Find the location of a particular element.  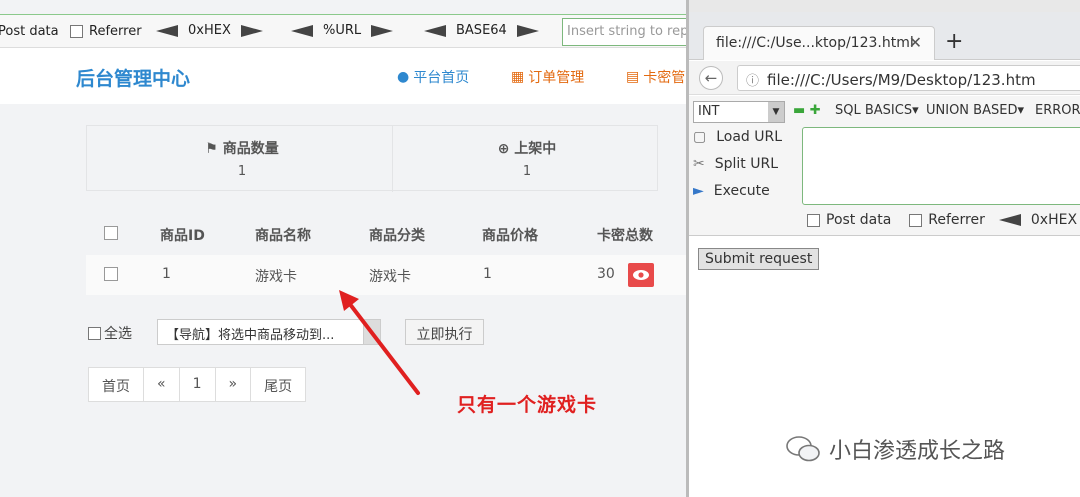

replace-string-input: Insert string to repl is located at coordinates (624, 32).